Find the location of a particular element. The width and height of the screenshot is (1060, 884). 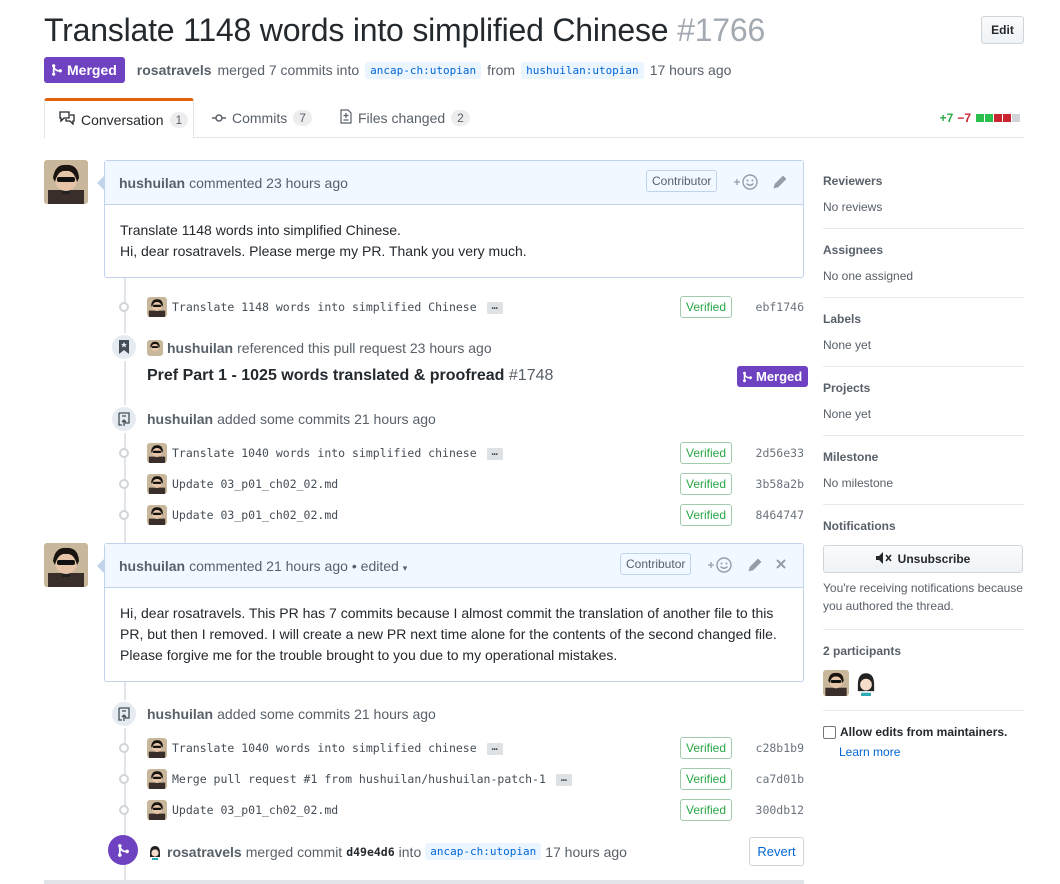

sidebar-value: None yet is located at coordinates (847, 345).